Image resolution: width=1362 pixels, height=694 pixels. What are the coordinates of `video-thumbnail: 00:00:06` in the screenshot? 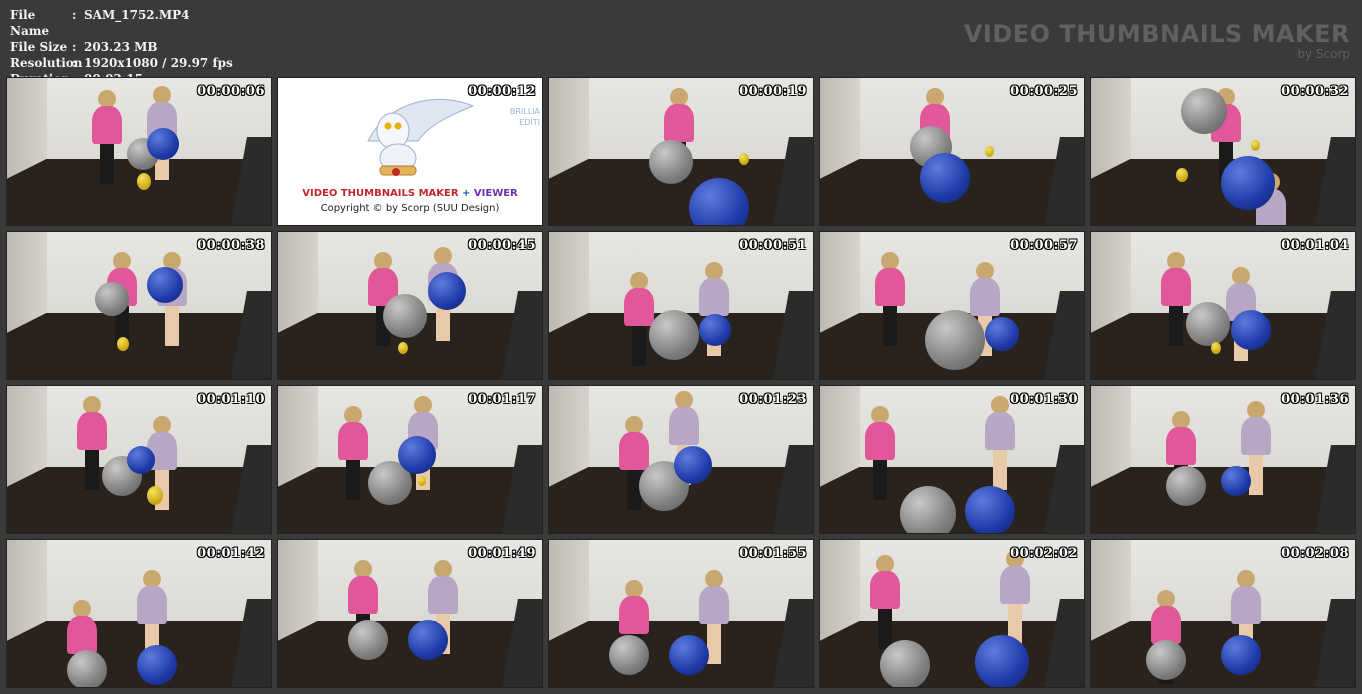 It's located at (139, 151).